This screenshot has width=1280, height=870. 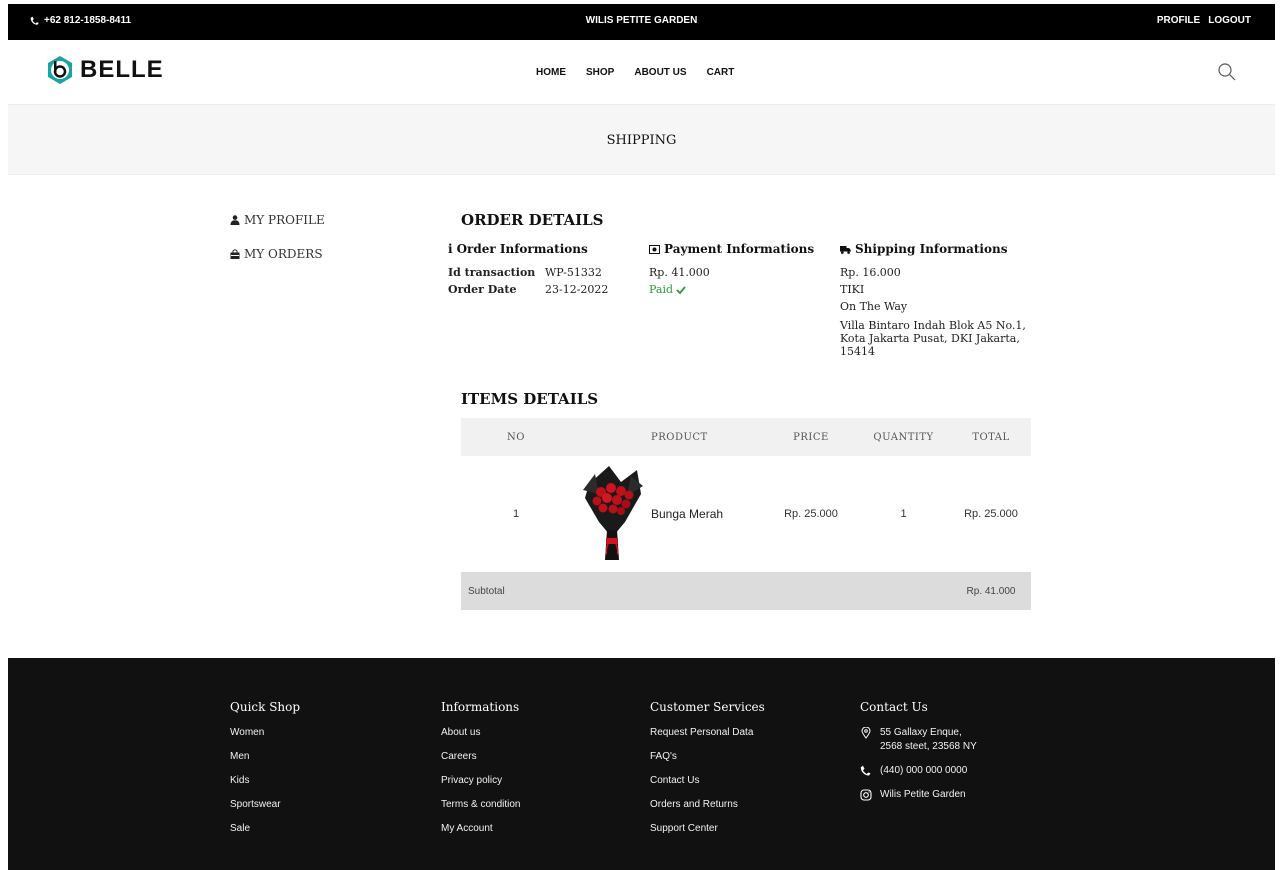 What do you see at coordinates (679, 272) in the screenshot?
I see `payment-amount: Rp. 41.000` at bounding box center [679, 272].